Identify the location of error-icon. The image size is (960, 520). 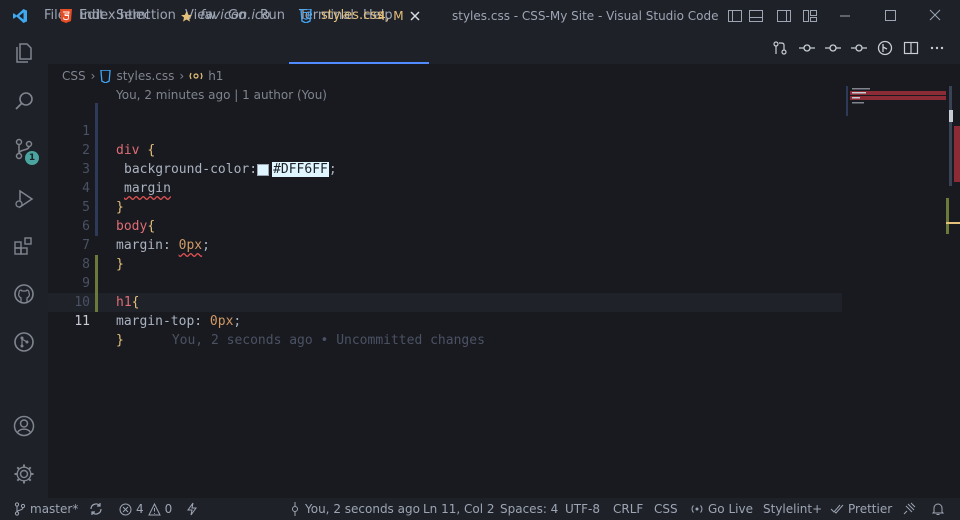
(125, 509).